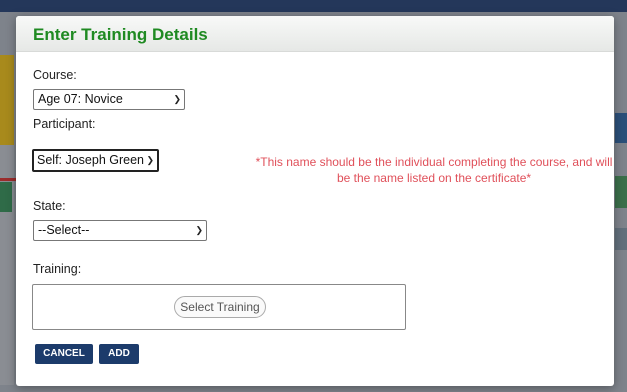  Describe the element at coordinates (64, 354) in the screenshot. I see `cancel-button: CANCEL` at that location.